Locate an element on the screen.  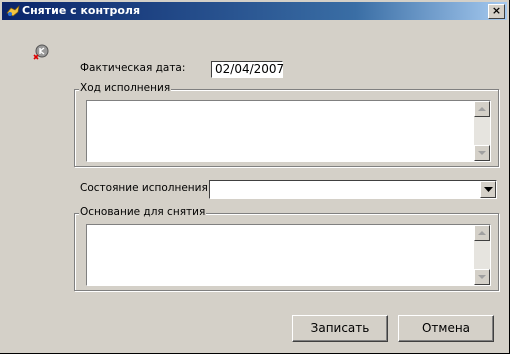
status-dropdown-button is located at coordinates (488, 189).